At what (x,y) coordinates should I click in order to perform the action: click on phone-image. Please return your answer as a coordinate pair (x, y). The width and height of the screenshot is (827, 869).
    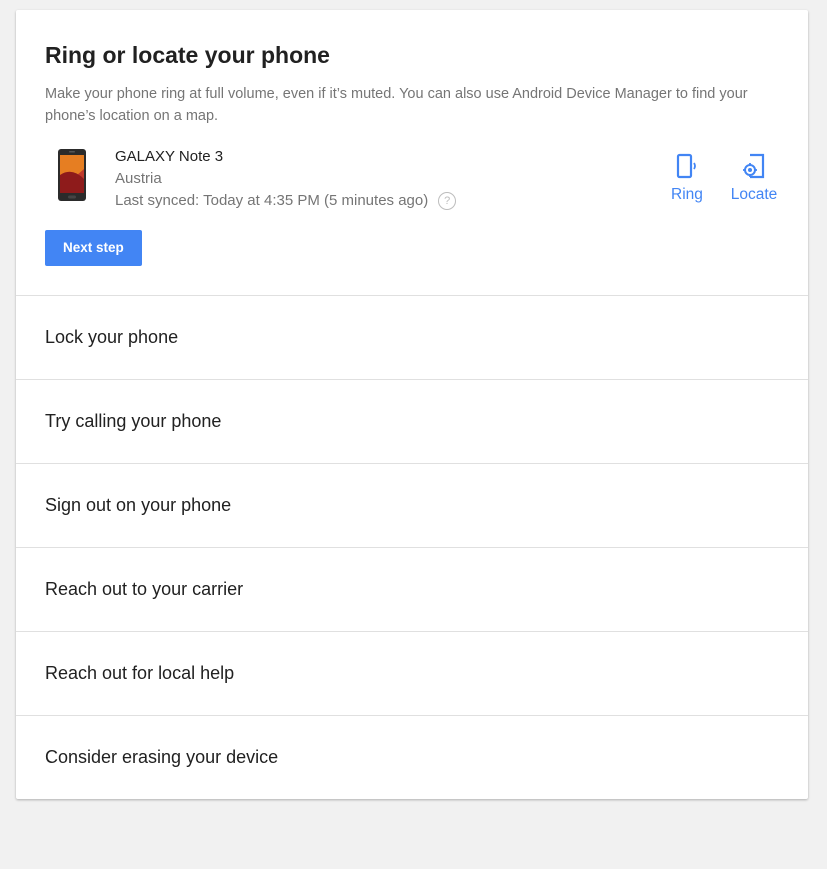
    Looking at the image, I should click on (72, 175).